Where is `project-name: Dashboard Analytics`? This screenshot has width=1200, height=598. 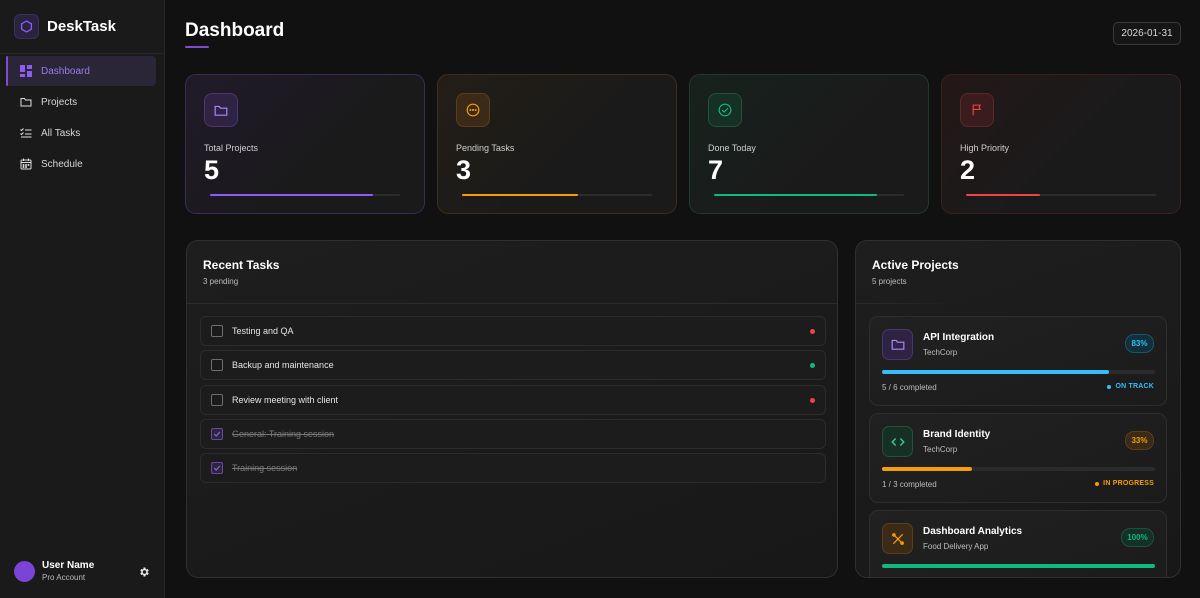 project-name: Dashboard Analytics is located at coordinates (973, 531).